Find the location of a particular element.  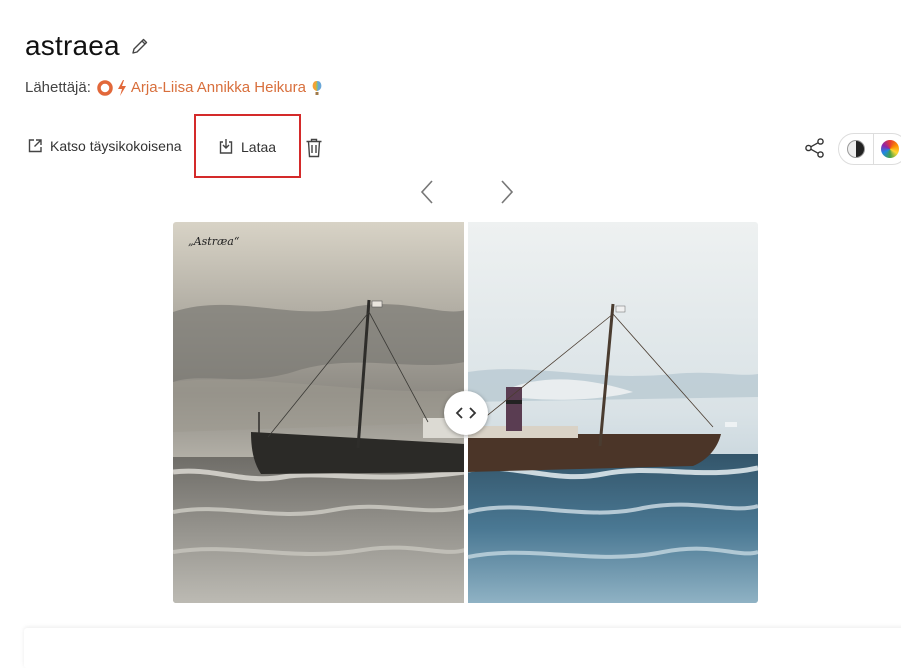

color-mode-toggle is located at coordinates (869, 149).